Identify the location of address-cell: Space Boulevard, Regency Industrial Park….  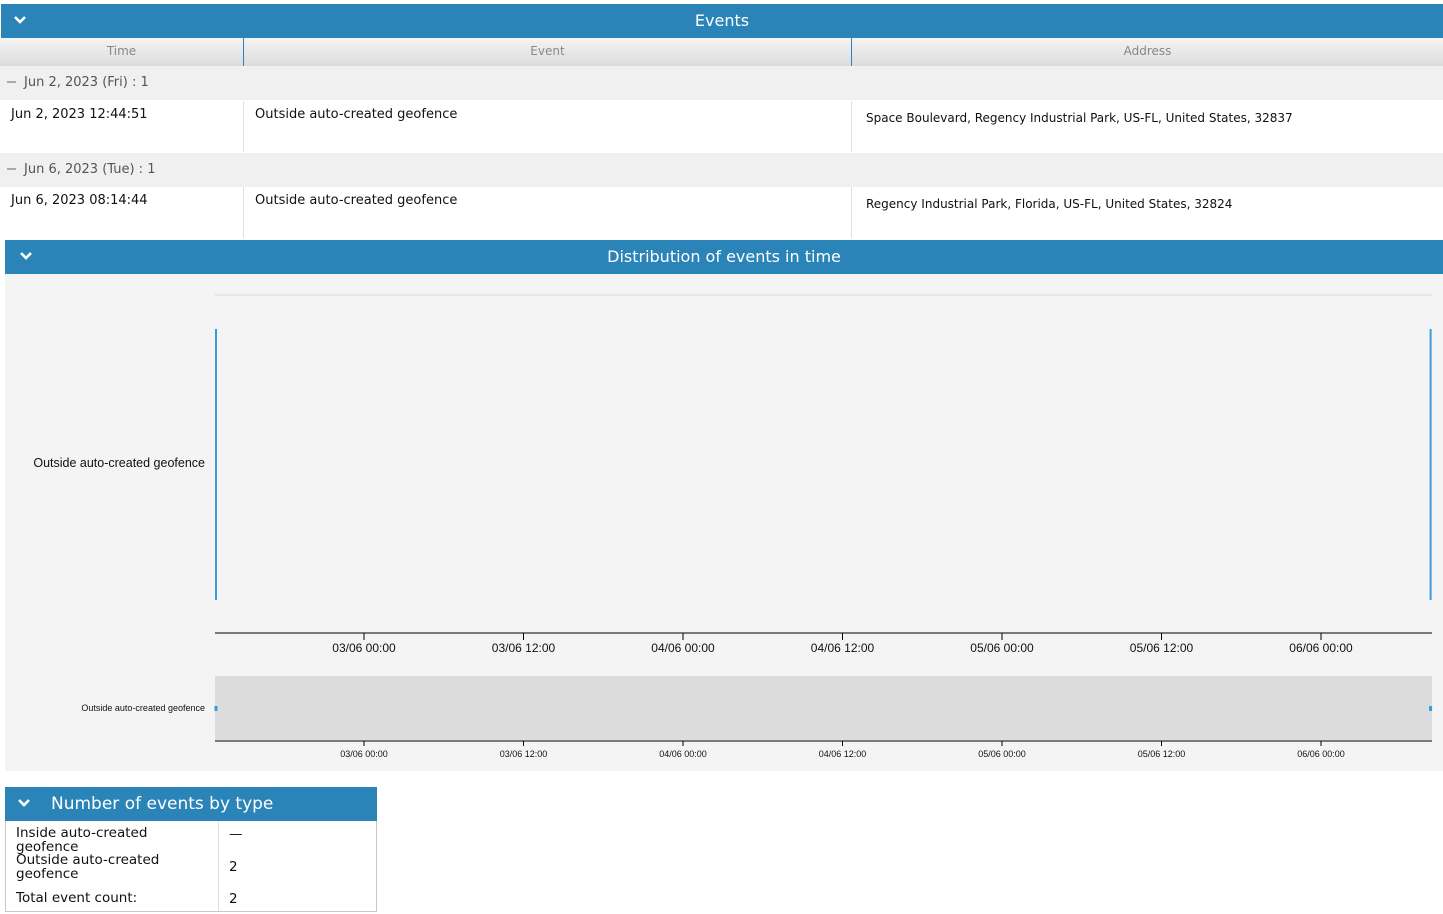
(1147, 126).